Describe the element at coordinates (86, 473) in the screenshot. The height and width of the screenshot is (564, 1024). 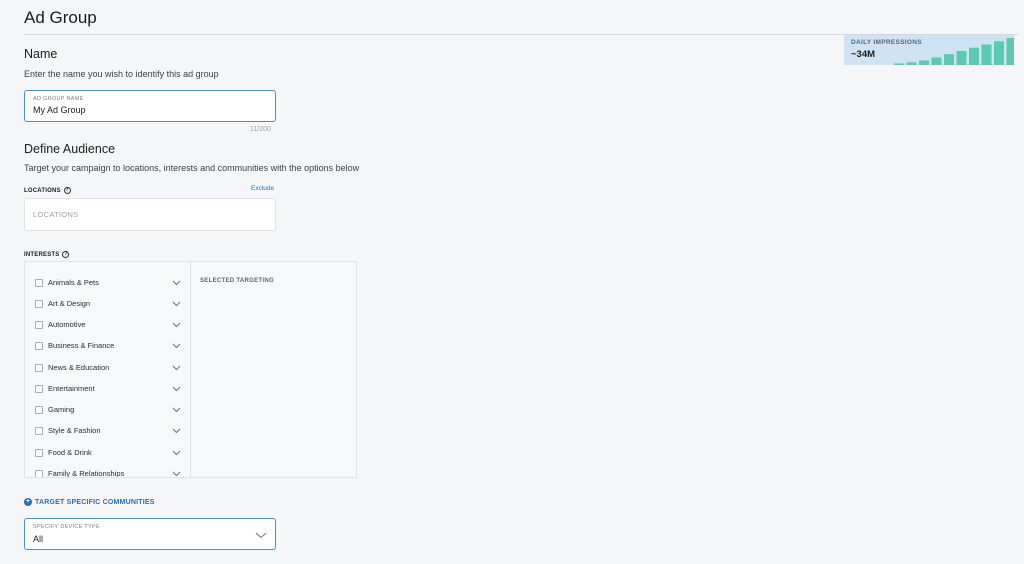
I see `interest-label: Family & Relationships` at that location.